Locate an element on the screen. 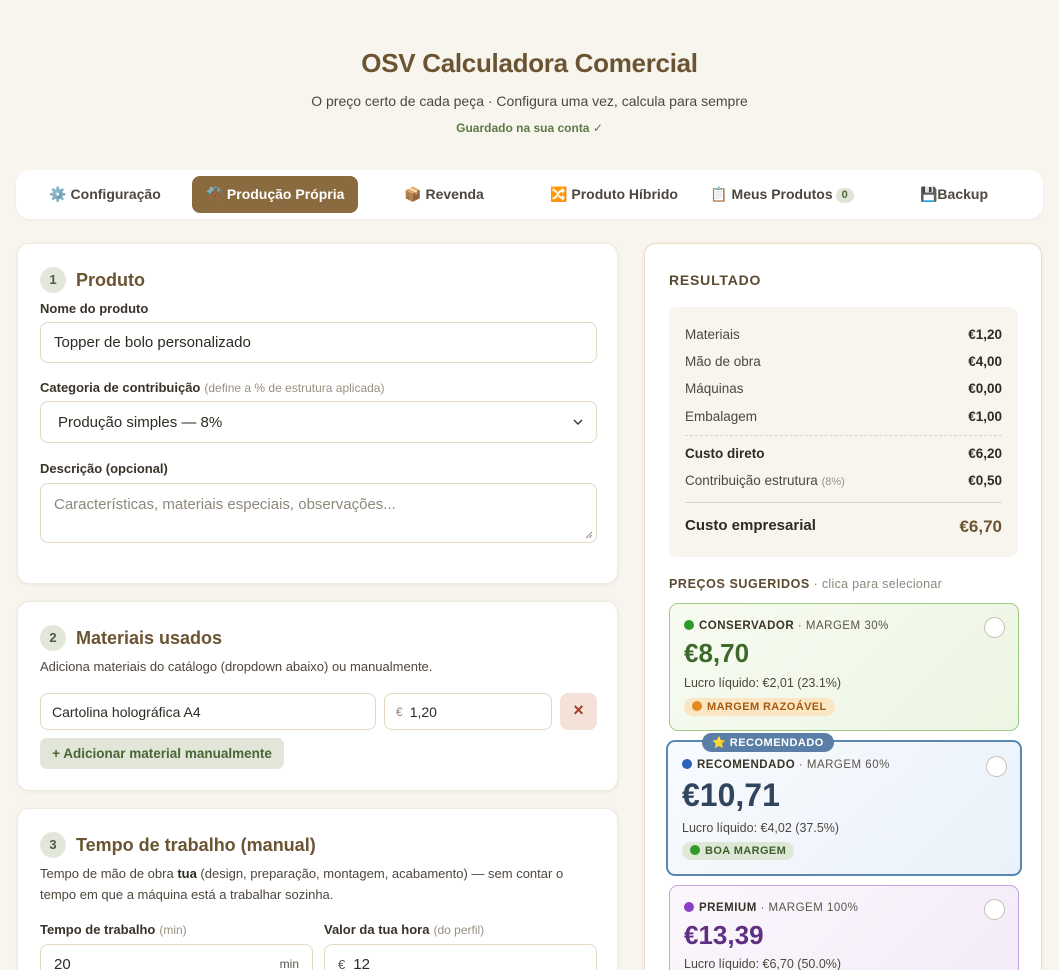 The width and height of the screenshot is (1059, 970). status-badge: BOA MARGEM is located at coordinates (738, 851).